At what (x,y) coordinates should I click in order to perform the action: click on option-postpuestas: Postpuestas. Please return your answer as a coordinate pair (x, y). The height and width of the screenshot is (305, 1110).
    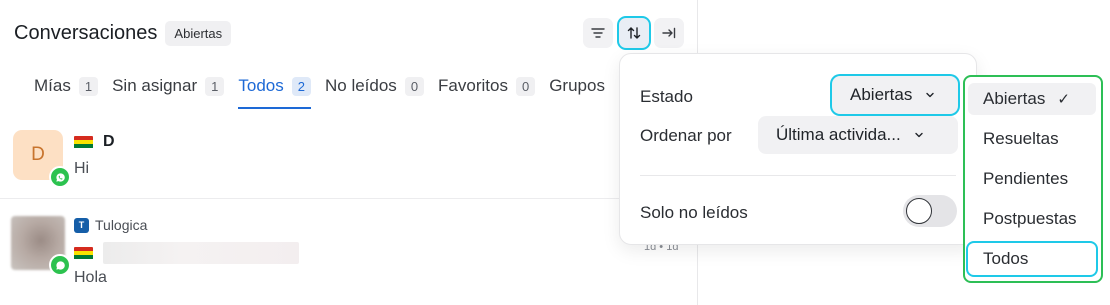
    Looking at the image, I should click on (1032, 219).